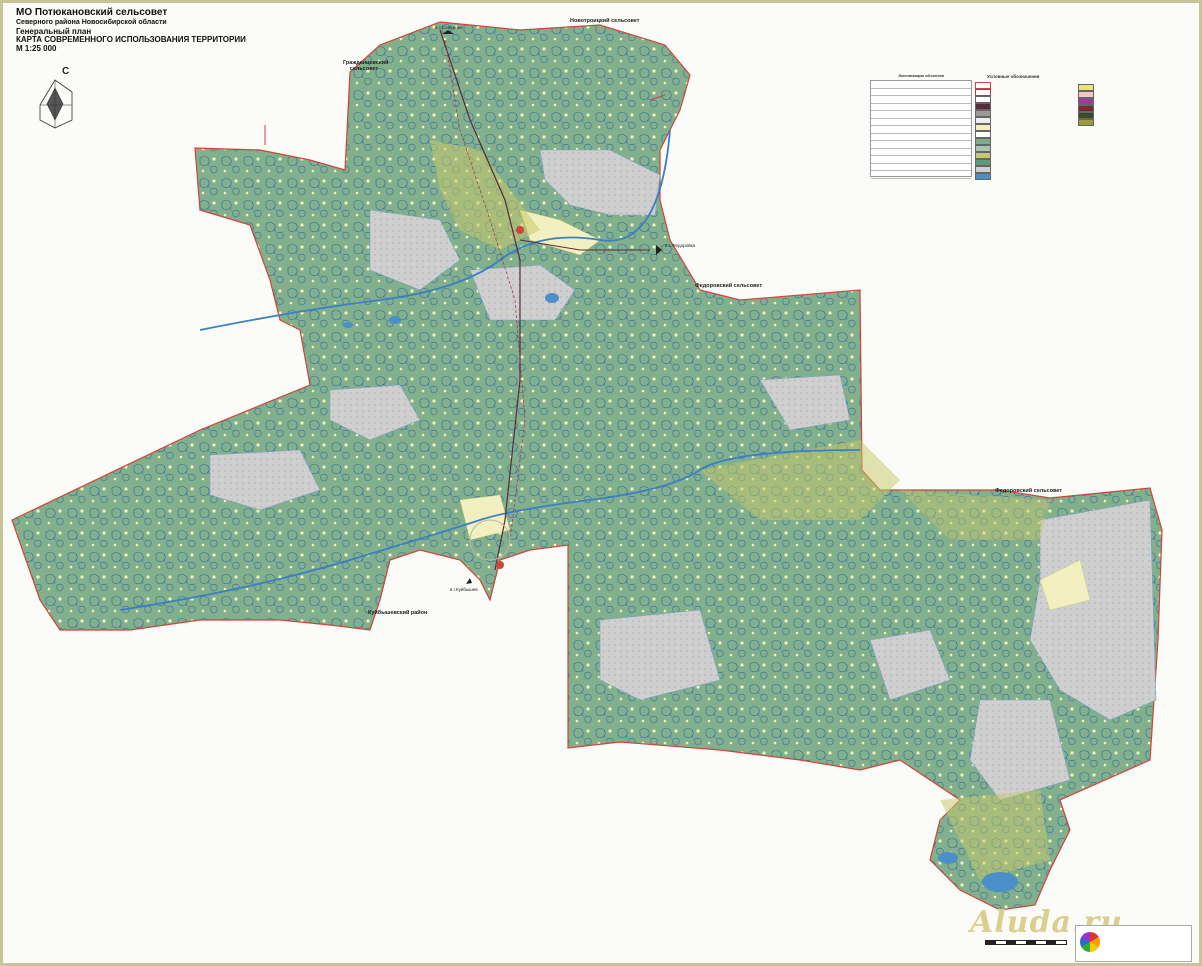 The height and width of the screenshot is (966, 1202). Describe the element at coordinates (469, 581) in the screenshot. I see `direction-arrow` at that location.